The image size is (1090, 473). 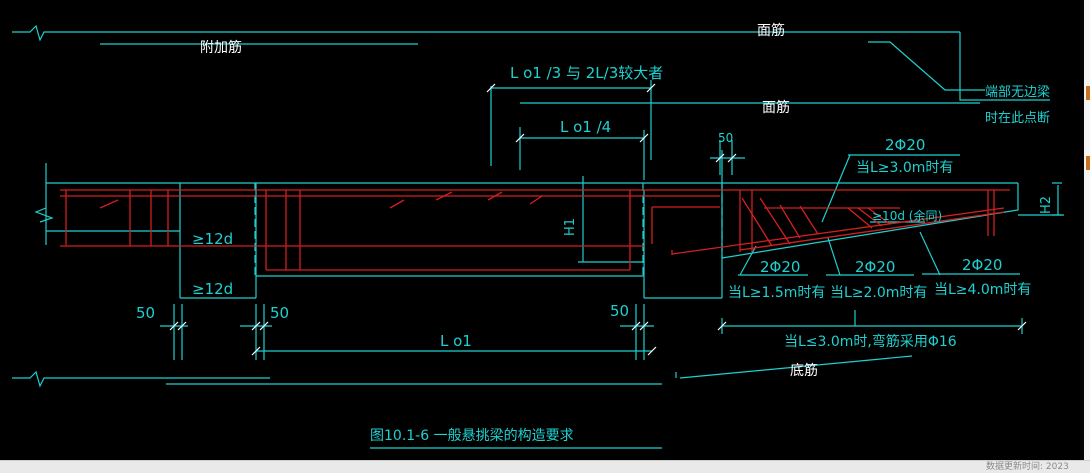 What do you see at coordinates (1027, 467) in the screenshot?
I see `status-bar-text: 数据更新时间: 2023` at bounding box center [1027, 467].